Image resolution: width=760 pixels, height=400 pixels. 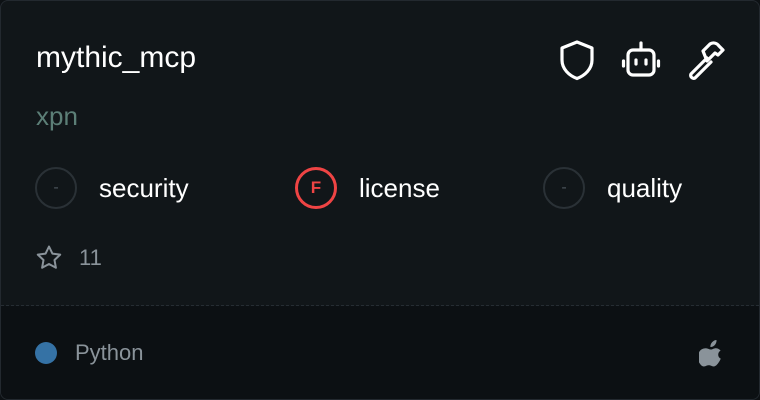 I want to click on star-icon, so click(x=49, y=258).